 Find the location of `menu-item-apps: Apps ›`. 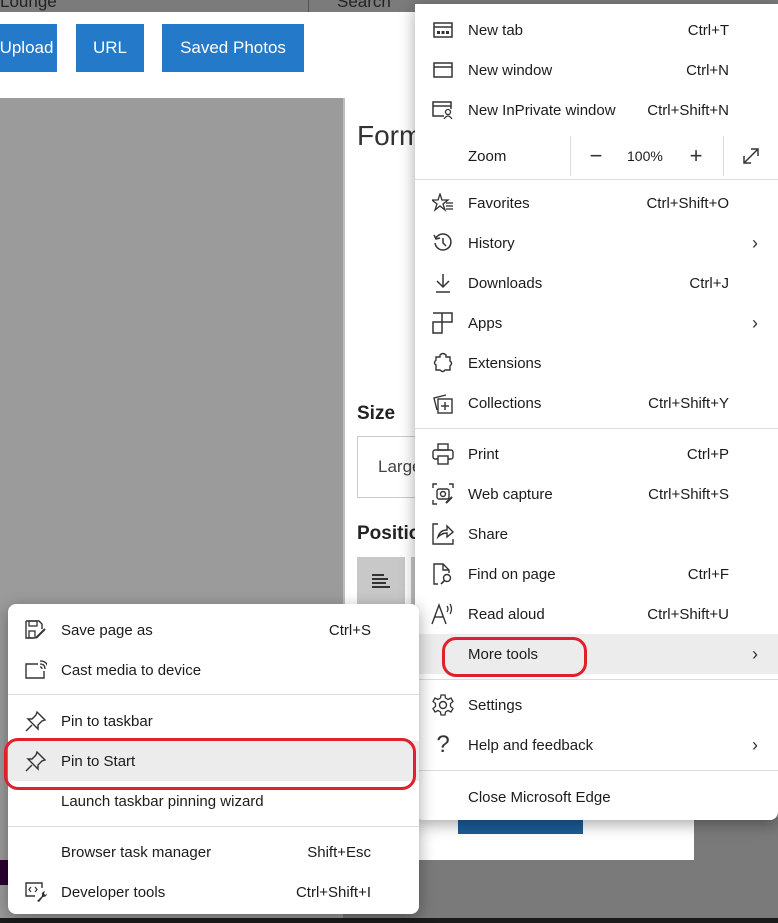

menu-item-apps: Apps › is located at coordinates (596, 323).